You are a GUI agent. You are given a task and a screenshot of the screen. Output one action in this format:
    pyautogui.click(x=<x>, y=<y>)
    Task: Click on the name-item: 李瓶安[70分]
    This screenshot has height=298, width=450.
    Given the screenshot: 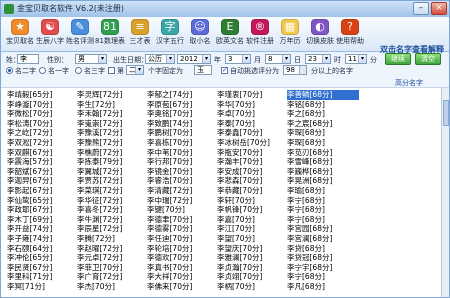 What is the action you would take?
    pyautogui.click(x=253, y=153)
    